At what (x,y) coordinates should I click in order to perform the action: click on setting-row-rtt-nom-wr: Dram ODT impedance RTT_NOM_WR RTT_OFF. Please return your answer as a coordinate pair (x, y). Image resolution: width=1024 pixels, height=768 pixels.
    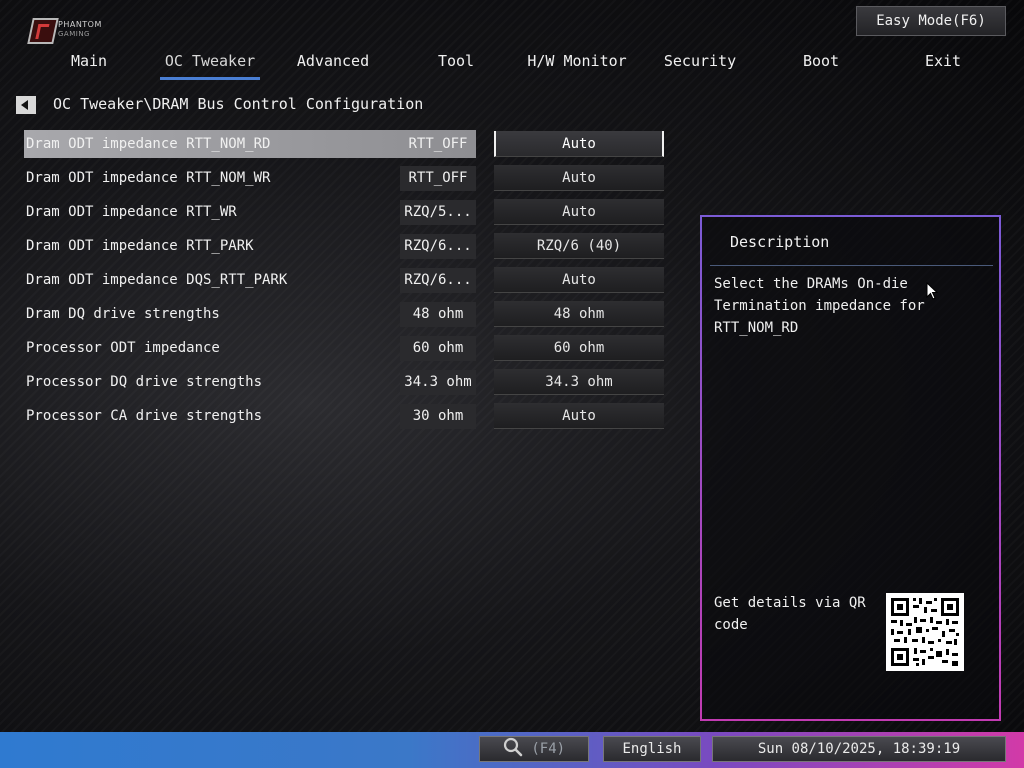
    Looking at the image, I should click on (250, 178).